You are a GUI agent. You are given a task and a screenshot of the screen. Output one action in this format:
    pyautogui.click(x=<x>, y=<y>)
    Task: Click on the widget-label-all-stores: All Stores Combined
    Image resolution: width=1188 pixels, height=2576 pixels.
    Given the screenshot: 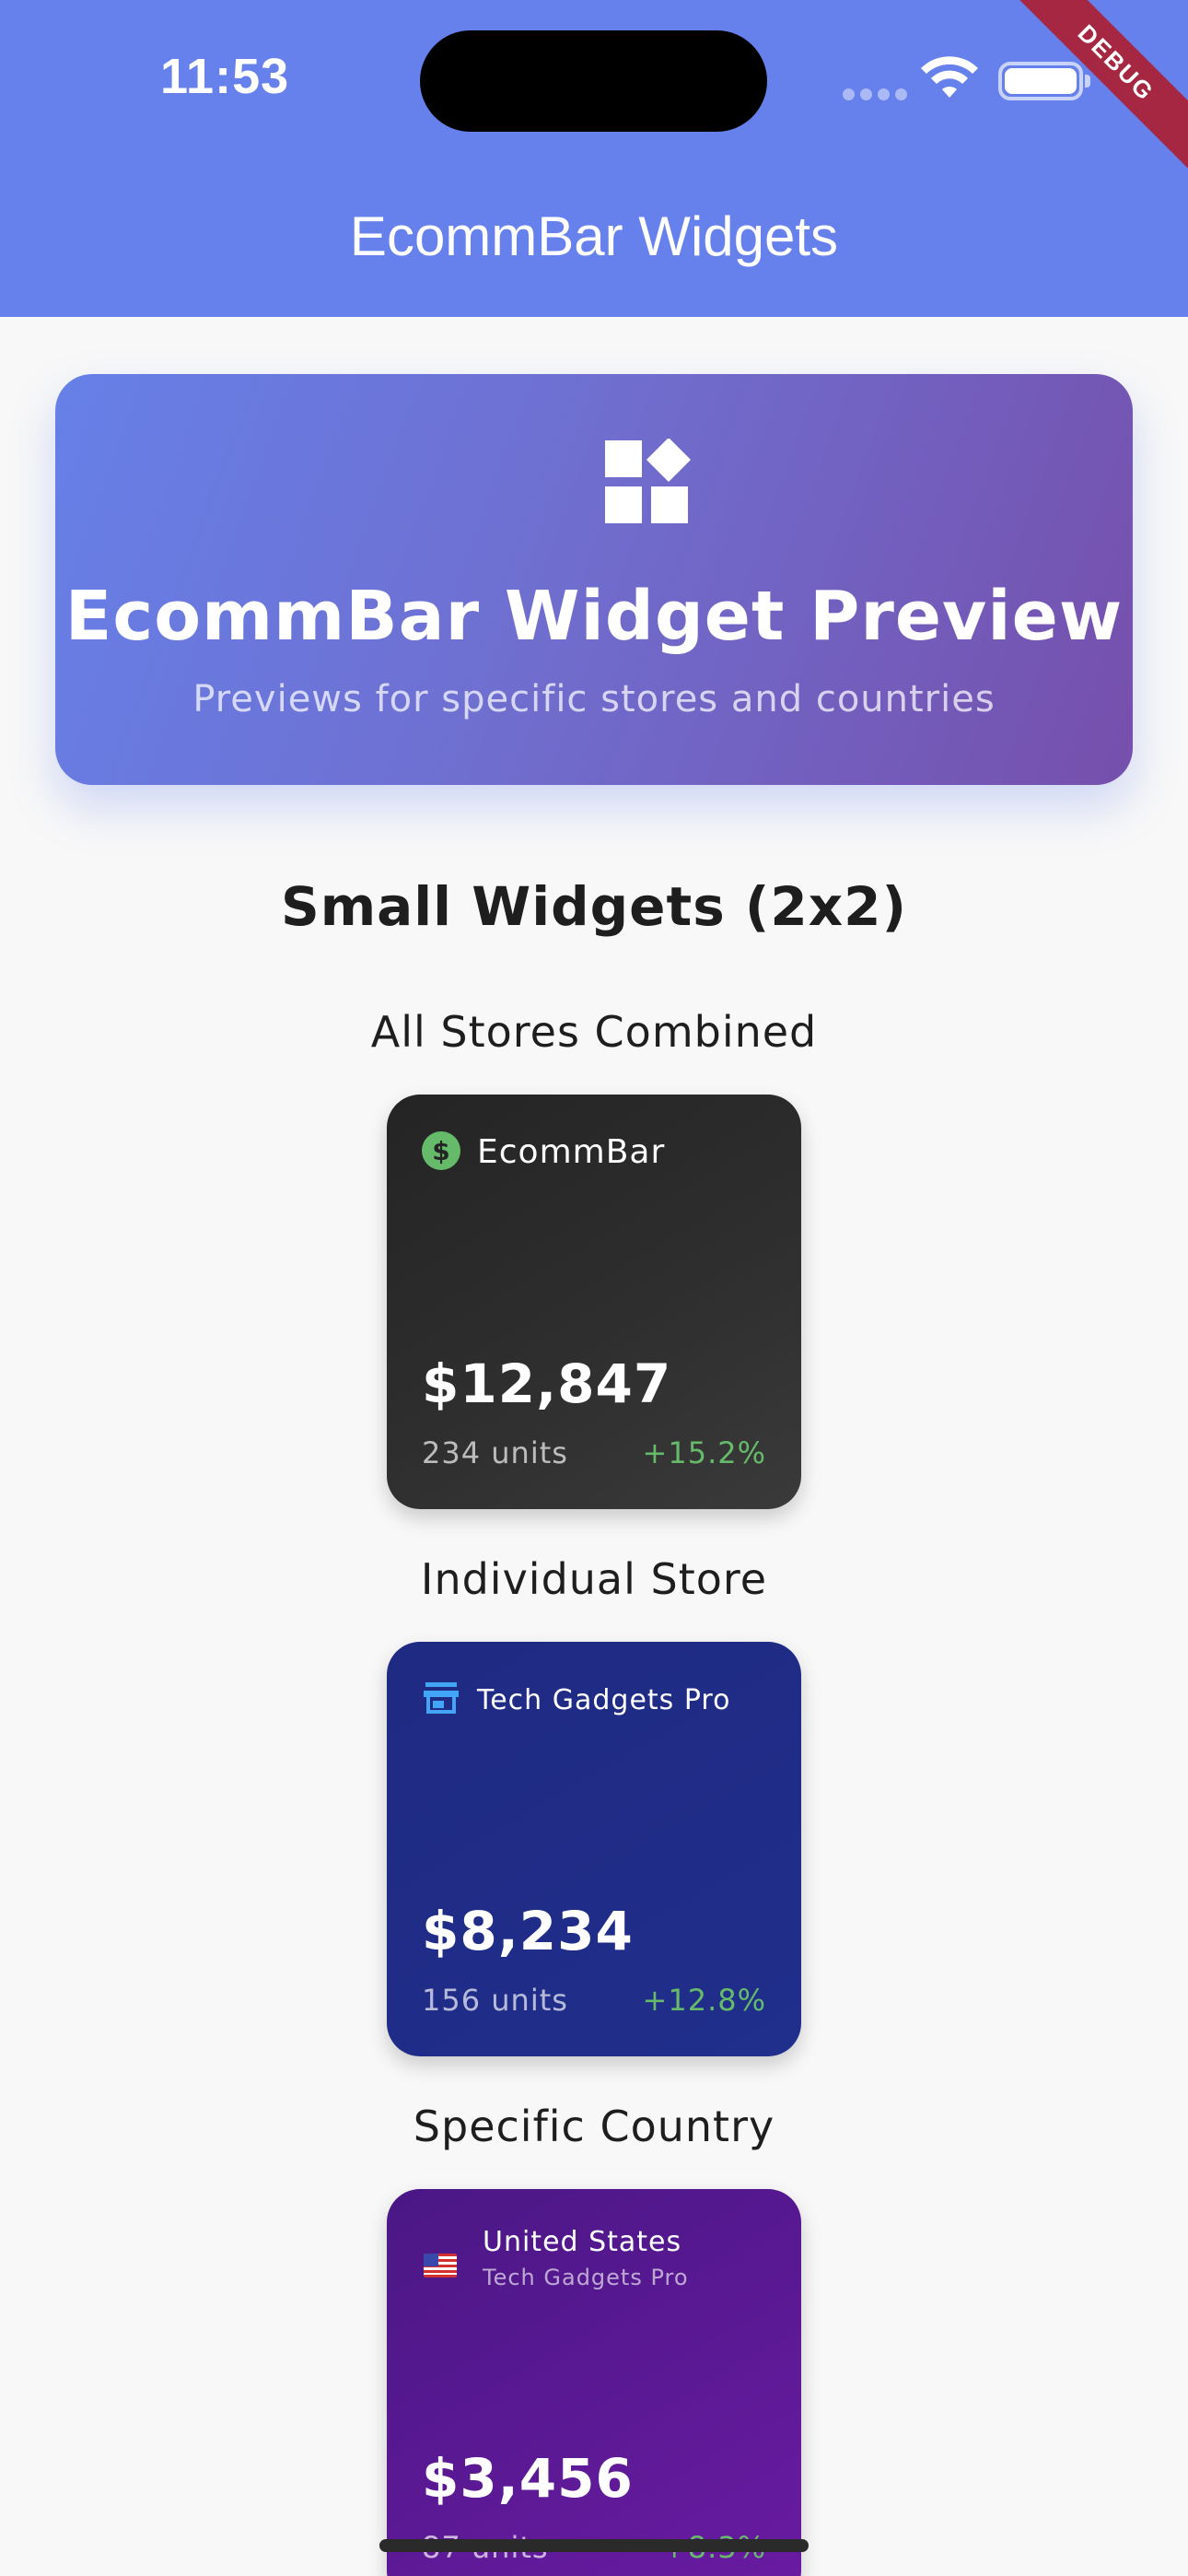 What is the action you would take?
    pyautogui.click(x=594, y=1032)
    